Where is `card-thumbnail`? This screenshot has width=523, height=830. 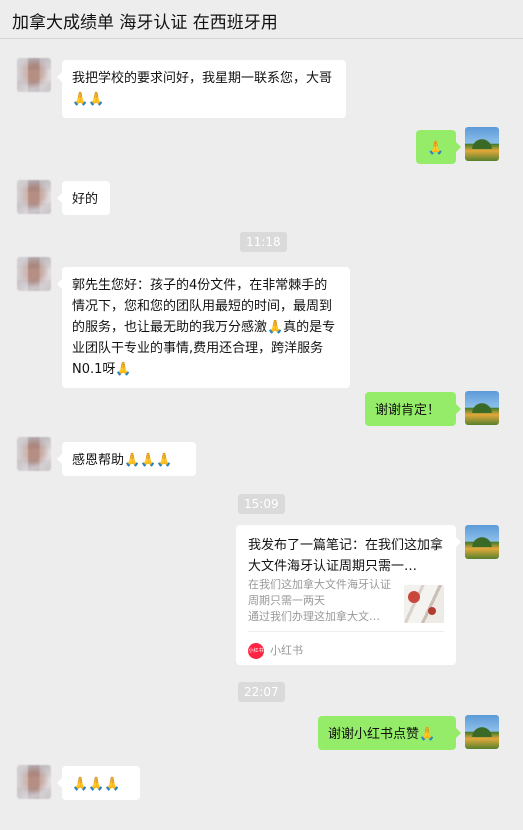
card-thumbnail is located at coordinates (424, 604).